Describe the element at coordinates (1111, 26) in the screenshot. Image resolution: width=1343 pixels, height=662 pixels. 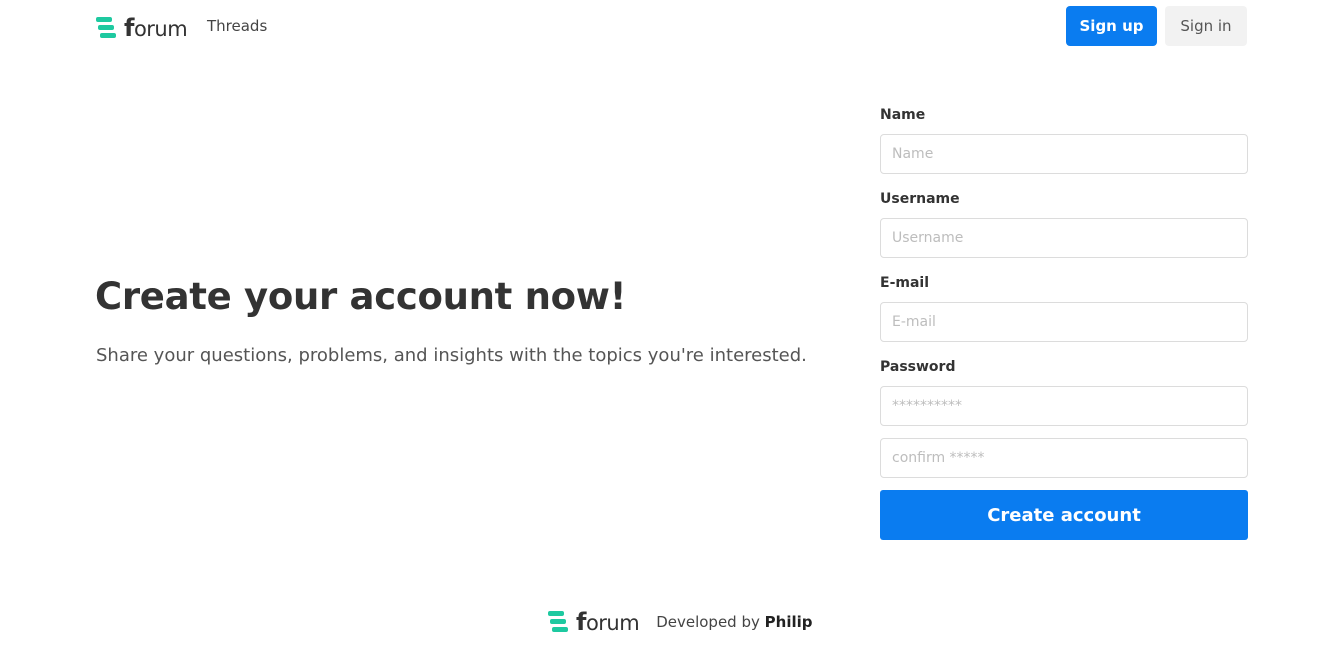
I see `sign-up-button: Sign up` at that location.